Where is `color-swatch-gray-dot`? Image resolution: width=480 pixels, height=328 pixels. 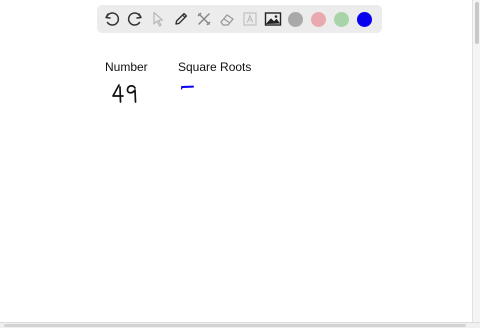
color-swatch-gray-dot is located at coordinates (295, 19).